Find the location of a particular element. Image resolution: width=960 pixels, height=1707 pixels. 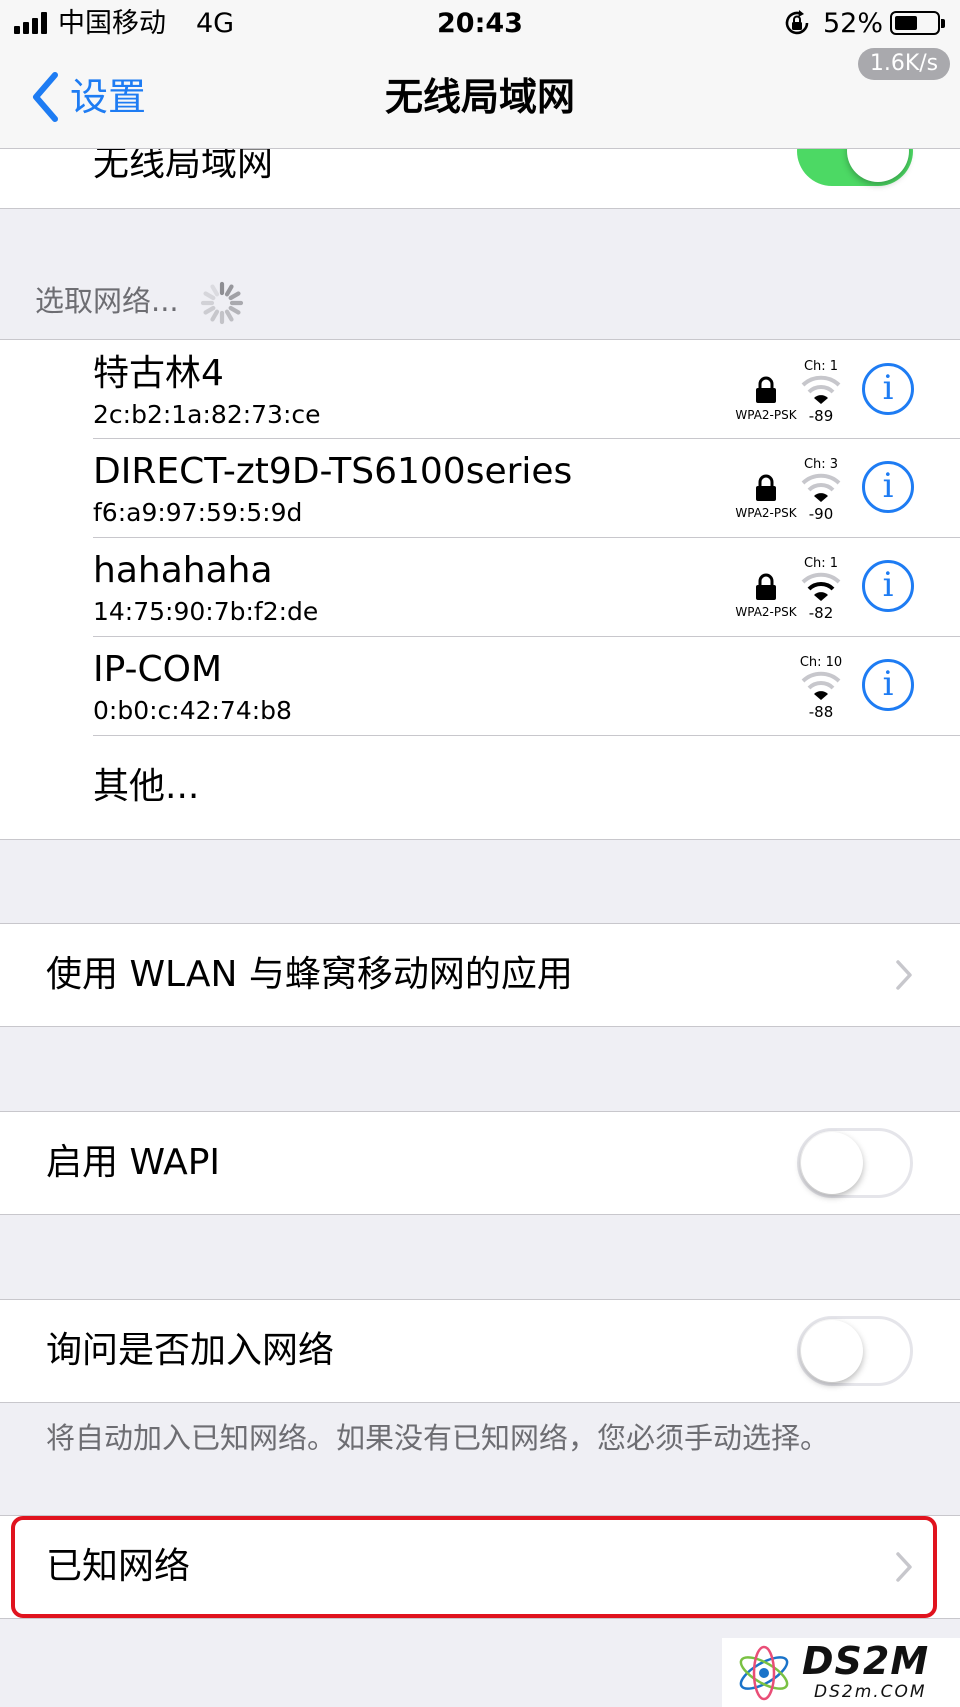

status-bar: 中国移动 4G 20:43 52% is located at coordinates (480, 24).